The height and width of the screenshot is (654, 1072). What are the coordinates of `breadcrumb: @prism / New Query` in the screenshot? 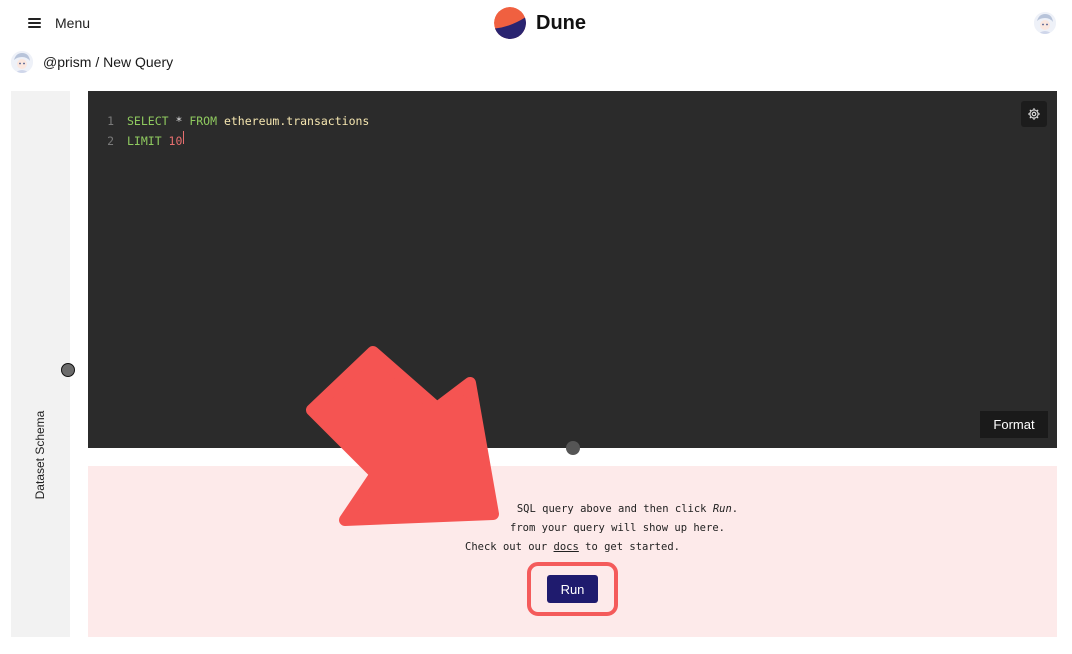 It's located at (108, 62).